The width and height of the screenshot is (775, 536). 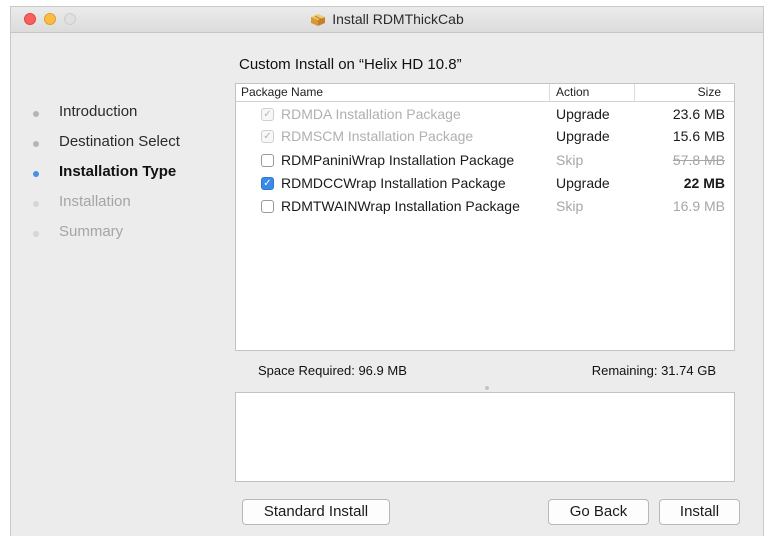 I want to click on split-resize-handle, so click(x=487, y=388).